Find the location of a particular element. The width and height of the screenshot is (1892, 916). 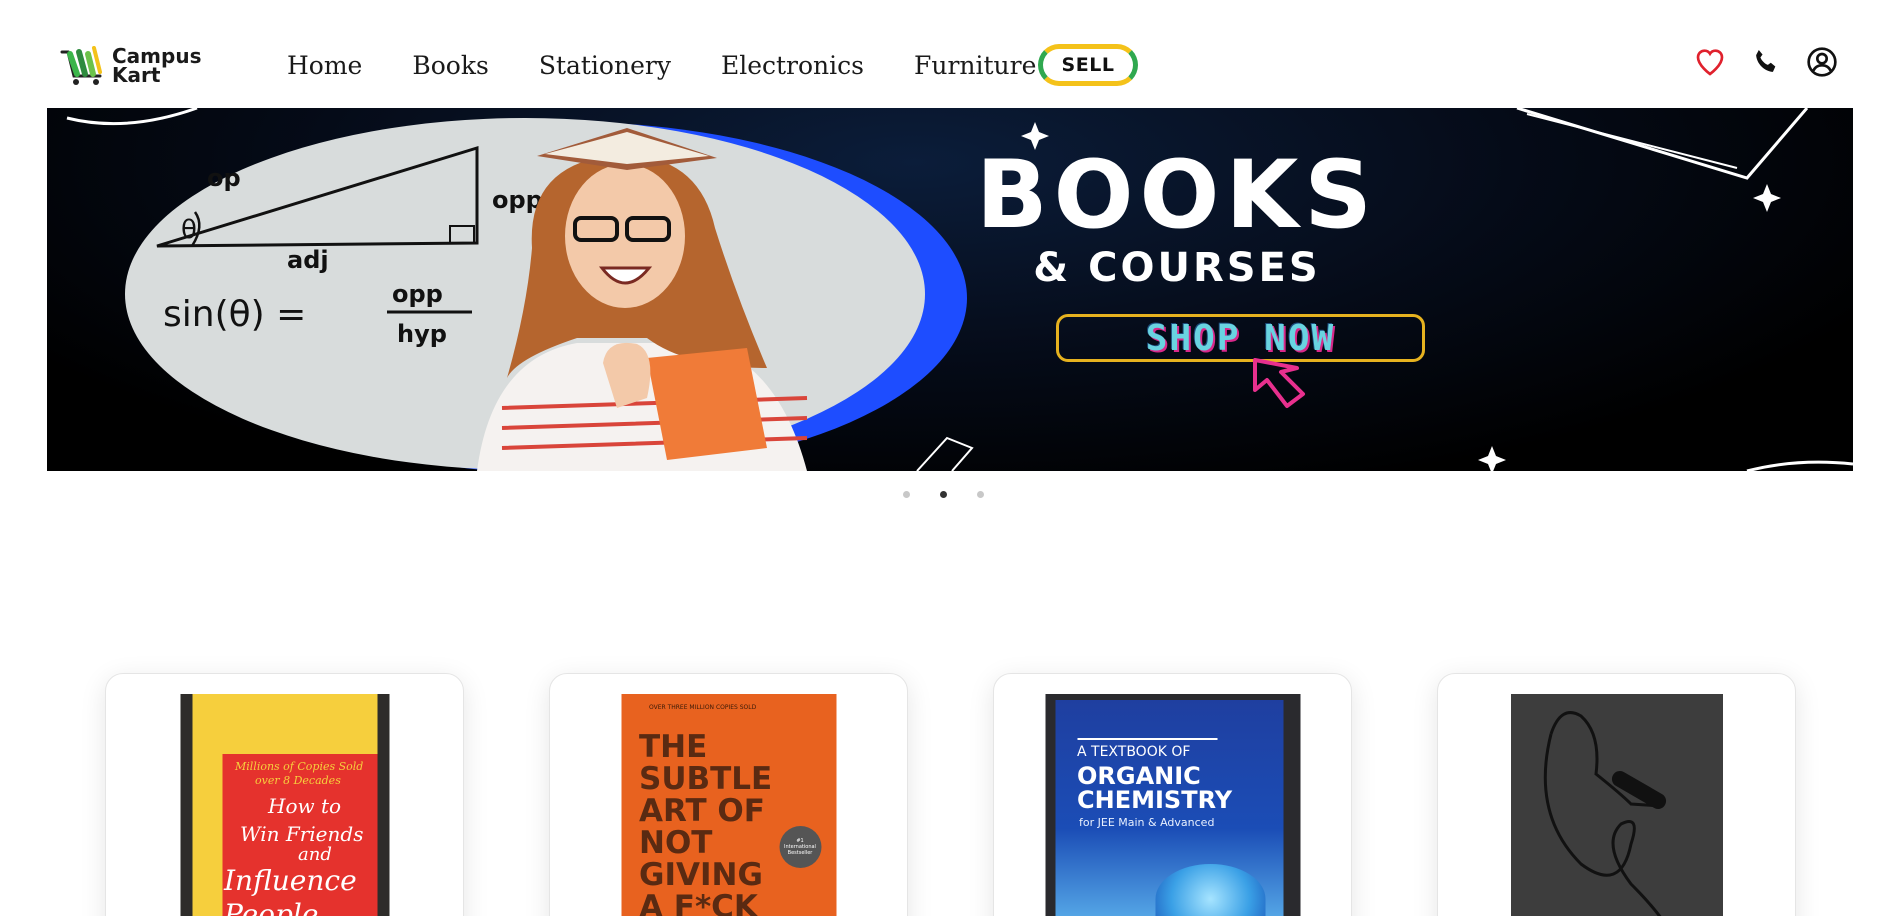

sell-button: SELL is located at coordinates (1088, 65).